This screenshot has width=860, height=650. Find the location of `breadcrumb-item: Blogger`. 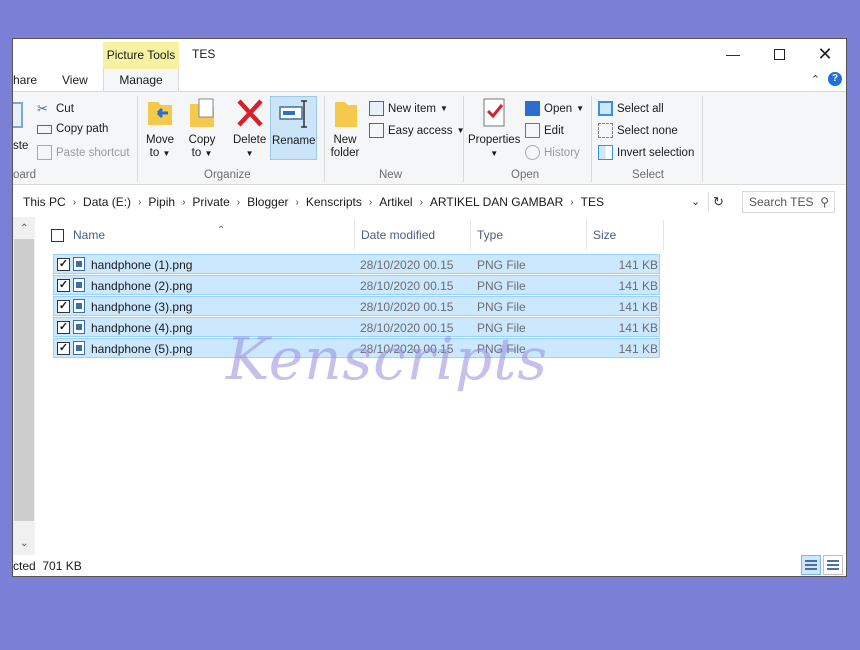

breadcrumb-item: Blogger is located at coordinates (267, 202).